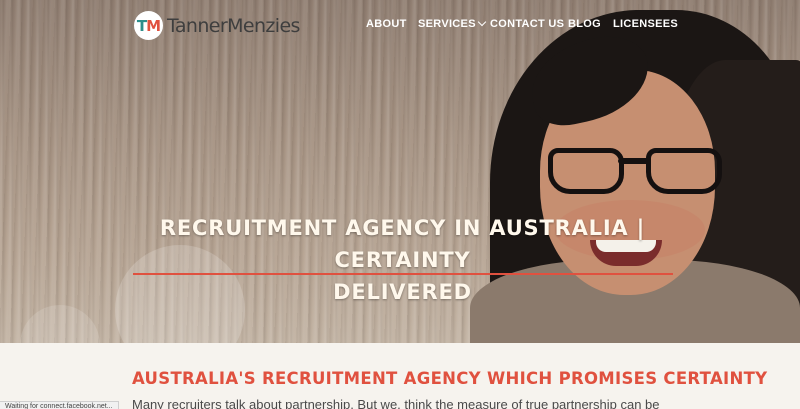  Describe the element at coordinates (586, 171) in the screenshot. I see `glasses-left-lens` at that location.